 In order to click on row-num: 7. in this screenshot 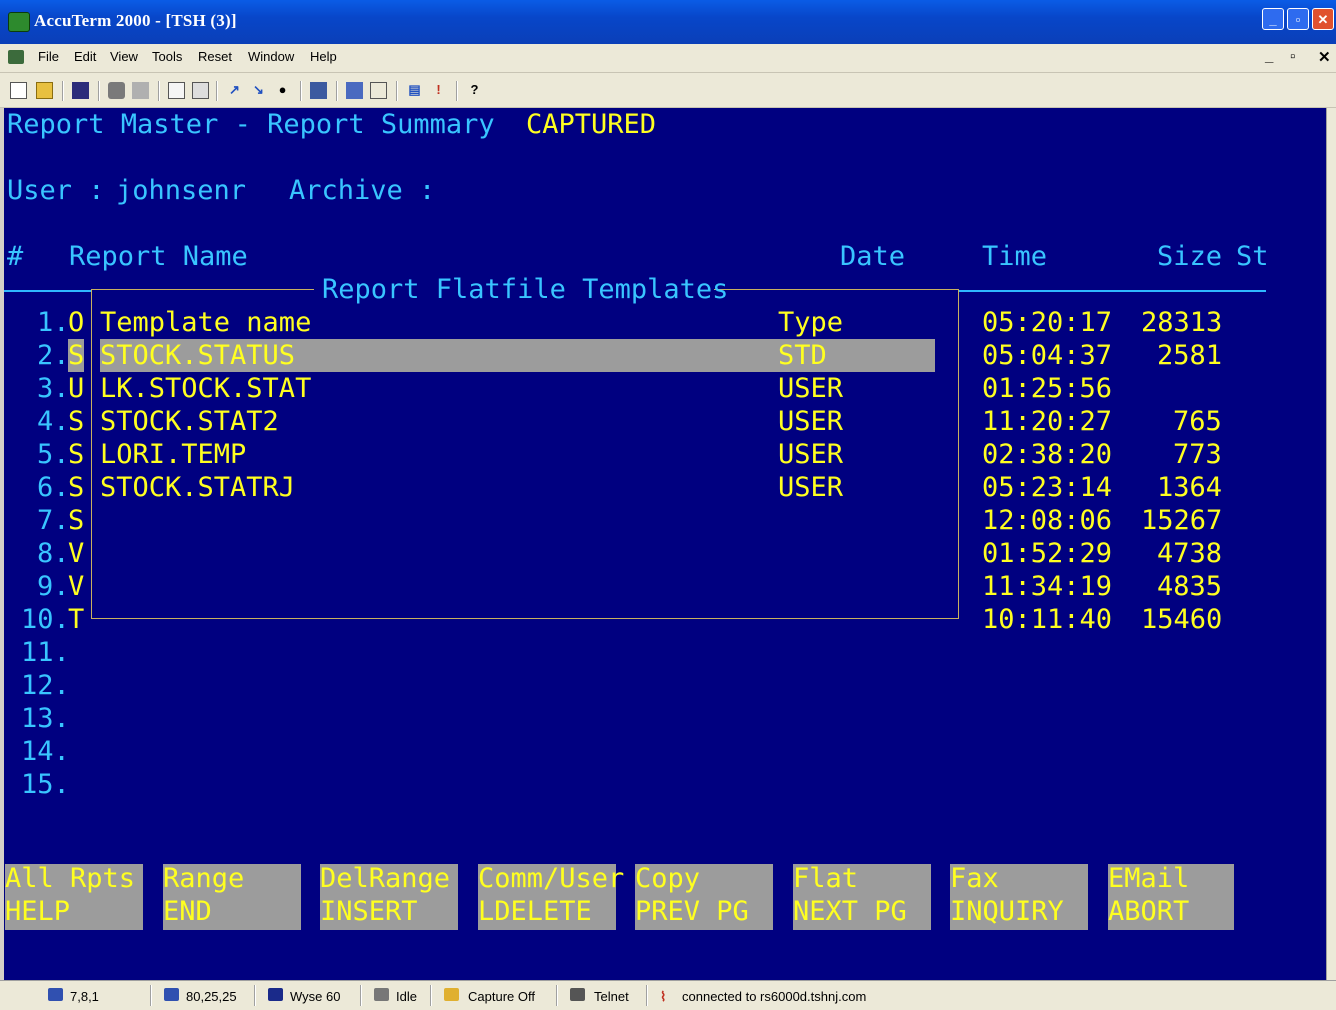, I will do `click(53, 520)`.